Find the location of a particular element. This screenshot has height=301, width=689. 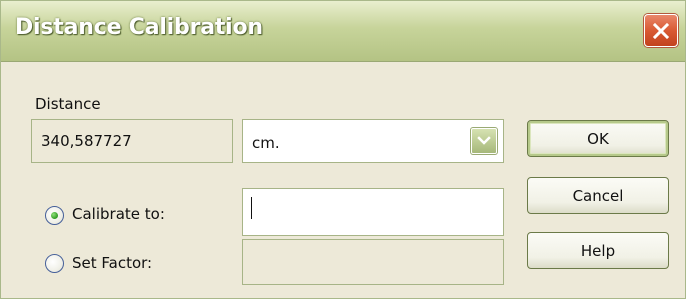

cancel-button: Cancel is located at coordinates (598, 195).